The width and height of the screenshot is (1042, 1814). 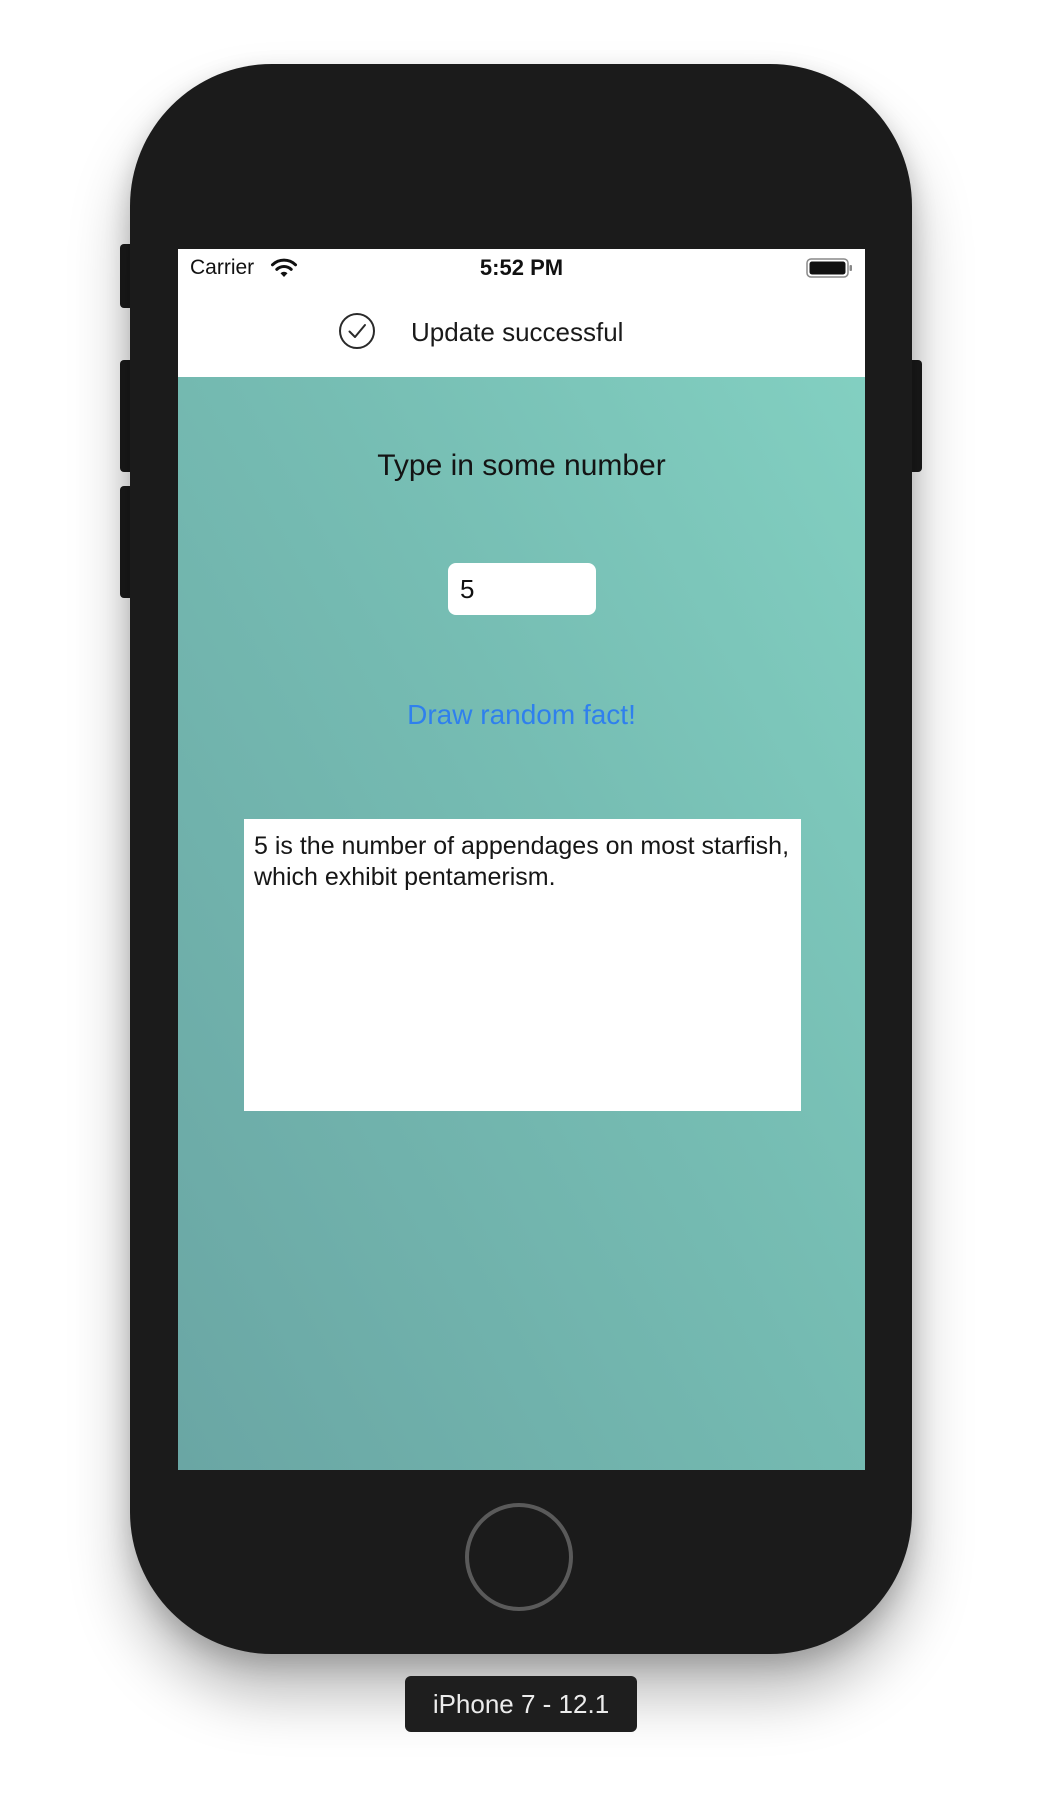 I want to click on prompt-label: Type in some number, so click(x=521, y=465).